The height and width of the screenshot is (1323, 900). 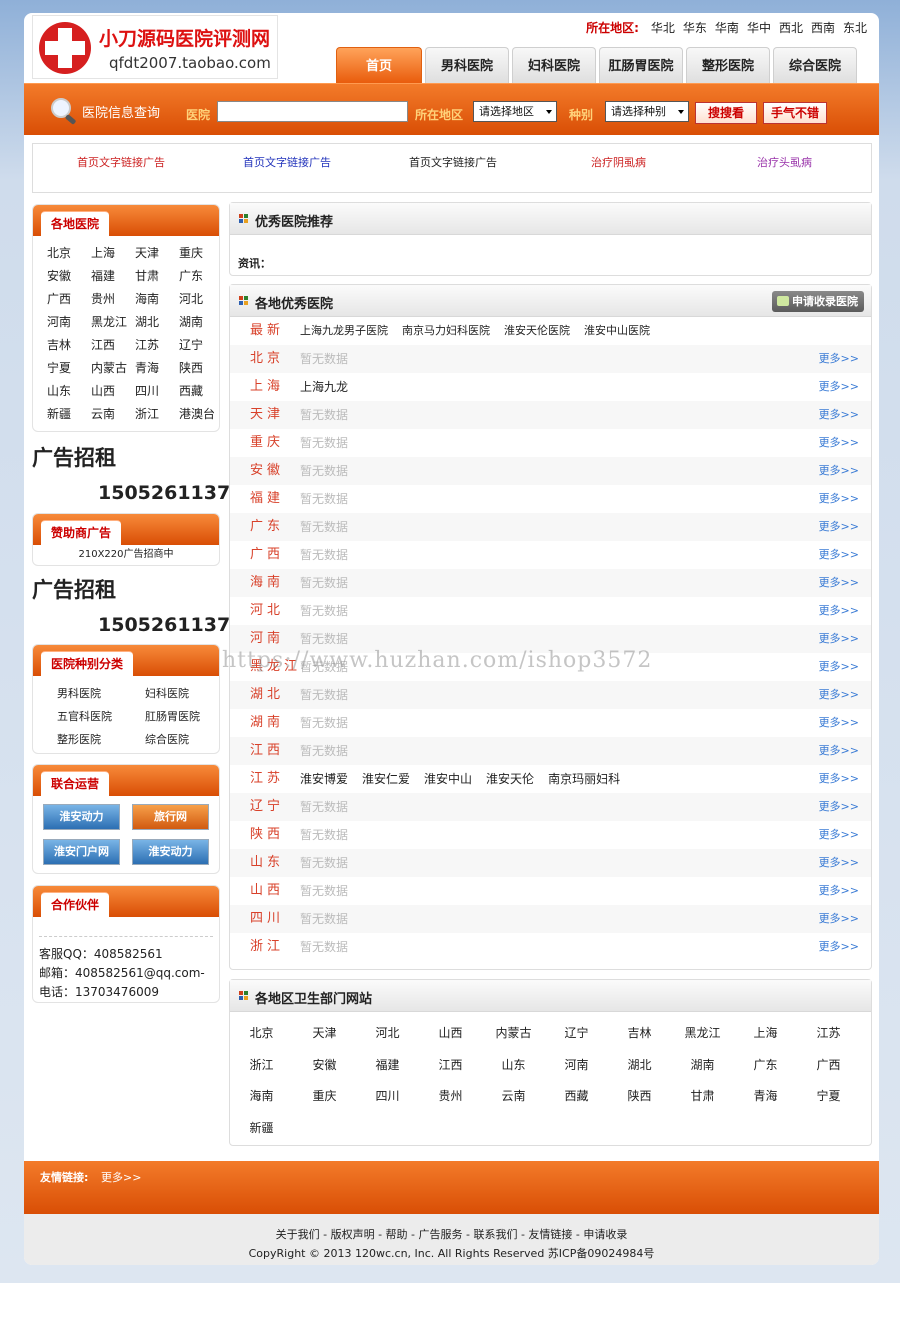 What do you see at coordinates (267, 583) in the screenshot?
I see `row-label: 海南` at bounding box center [267, 583].